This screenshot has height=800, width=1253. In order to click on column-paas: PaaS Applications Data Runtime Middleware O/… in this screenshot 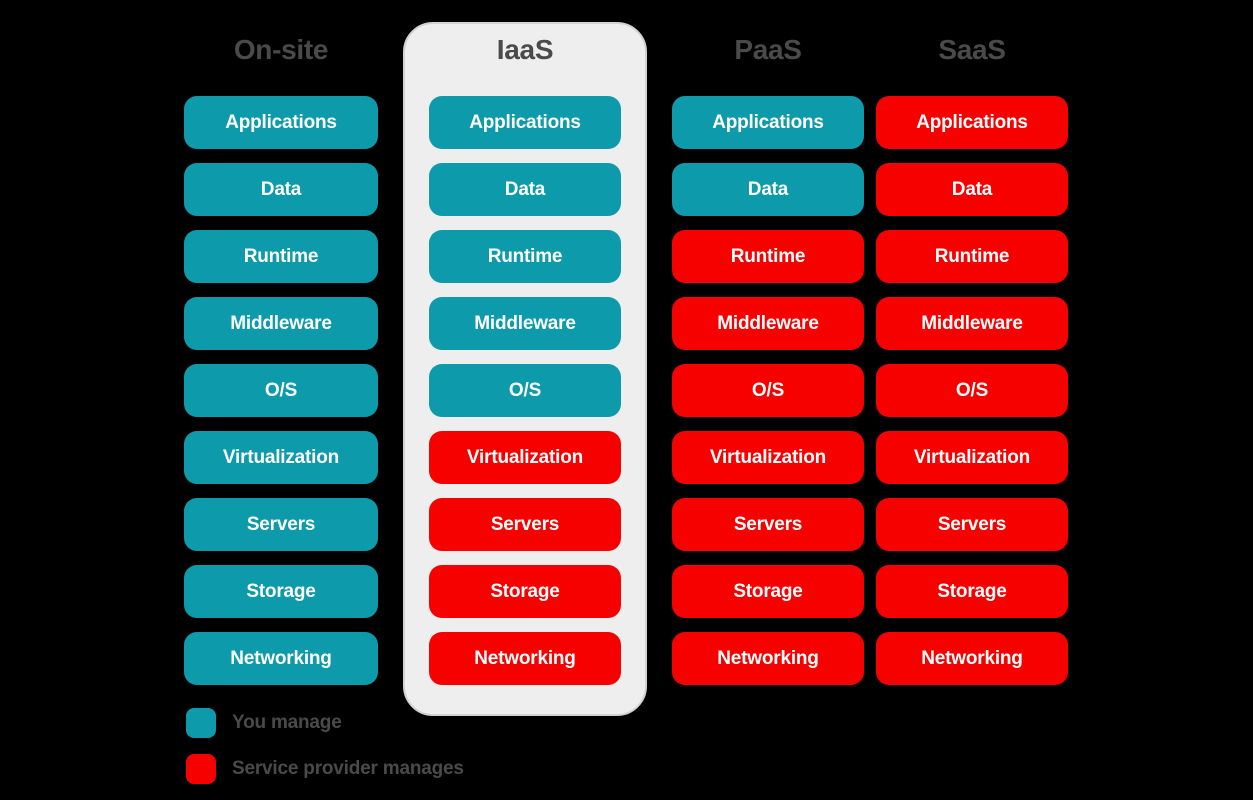, I will do `click(768, 357)`.